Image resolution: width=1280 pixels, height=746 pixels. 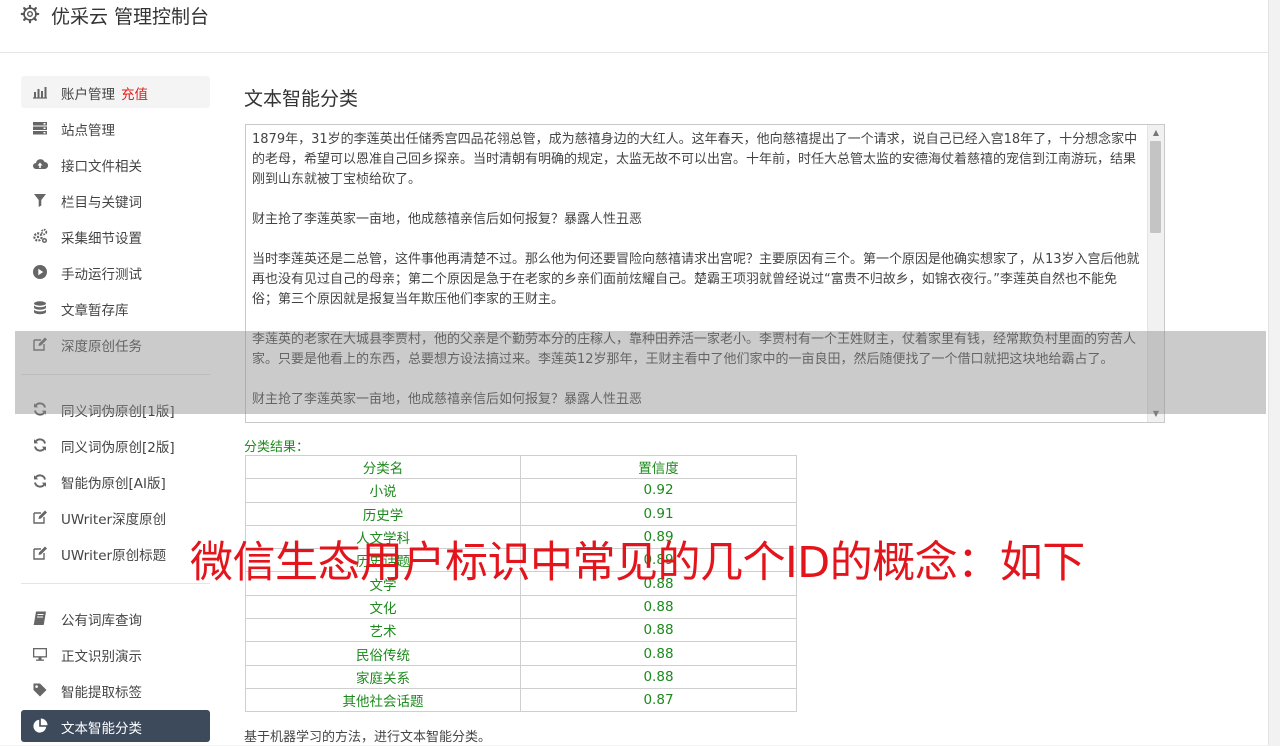 What do you see at coordinates (101, 729) in the screenshot?
I see `sidebar-item-label: 文本智能分类` at bounding box center [101, 729].